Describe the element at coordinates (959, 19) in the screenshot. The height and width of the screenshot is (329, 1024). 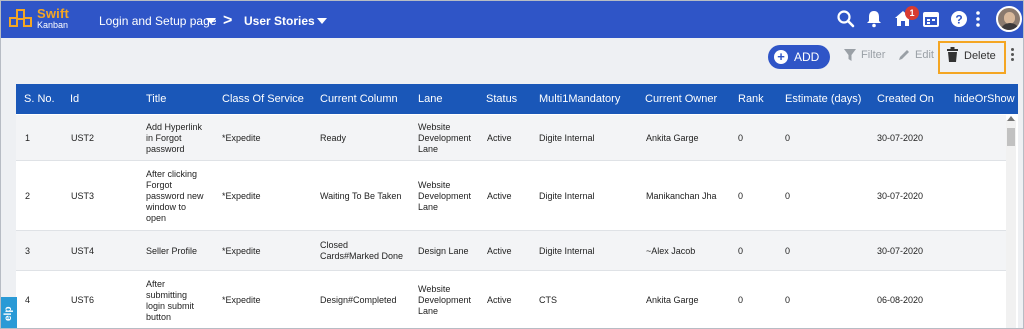
I see `help-icon: ?` at that location.